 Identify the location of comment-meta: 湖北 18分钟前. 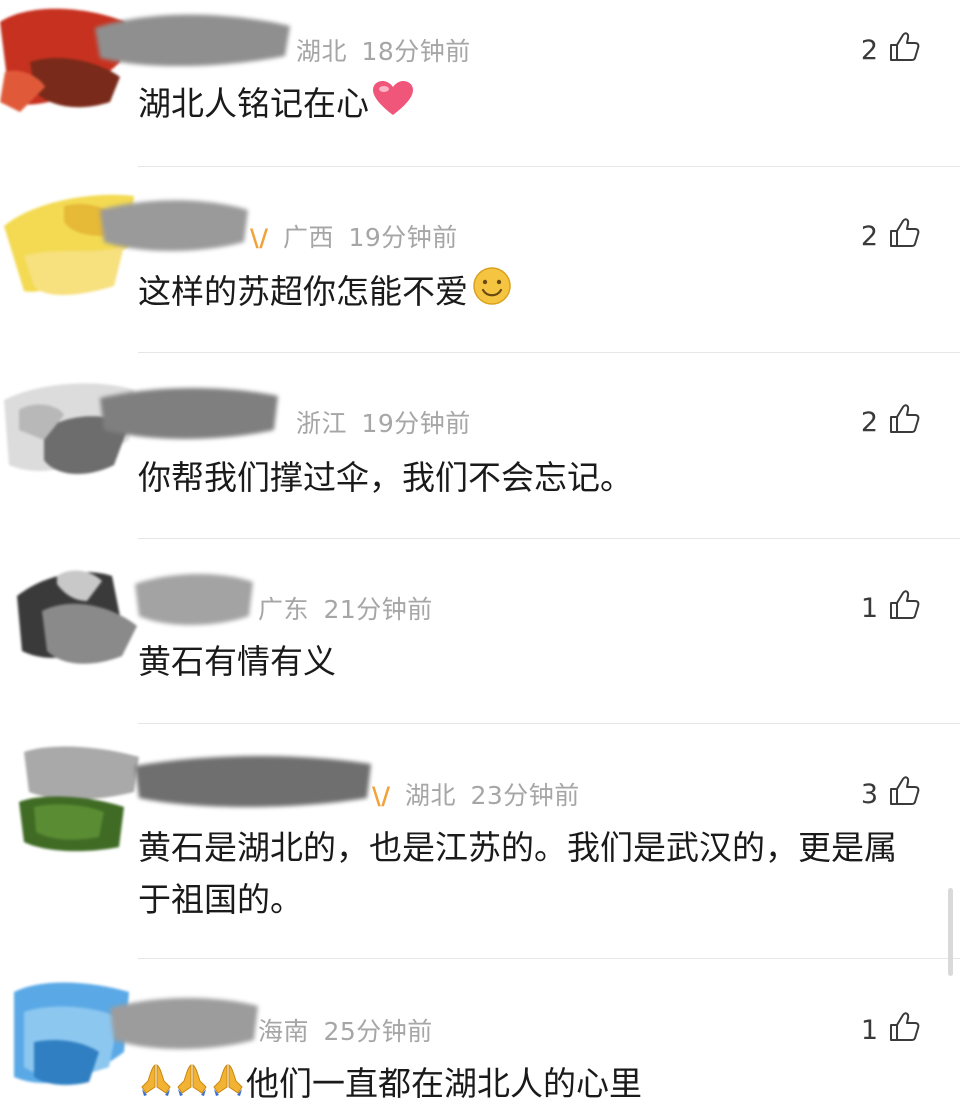
(383, 50).